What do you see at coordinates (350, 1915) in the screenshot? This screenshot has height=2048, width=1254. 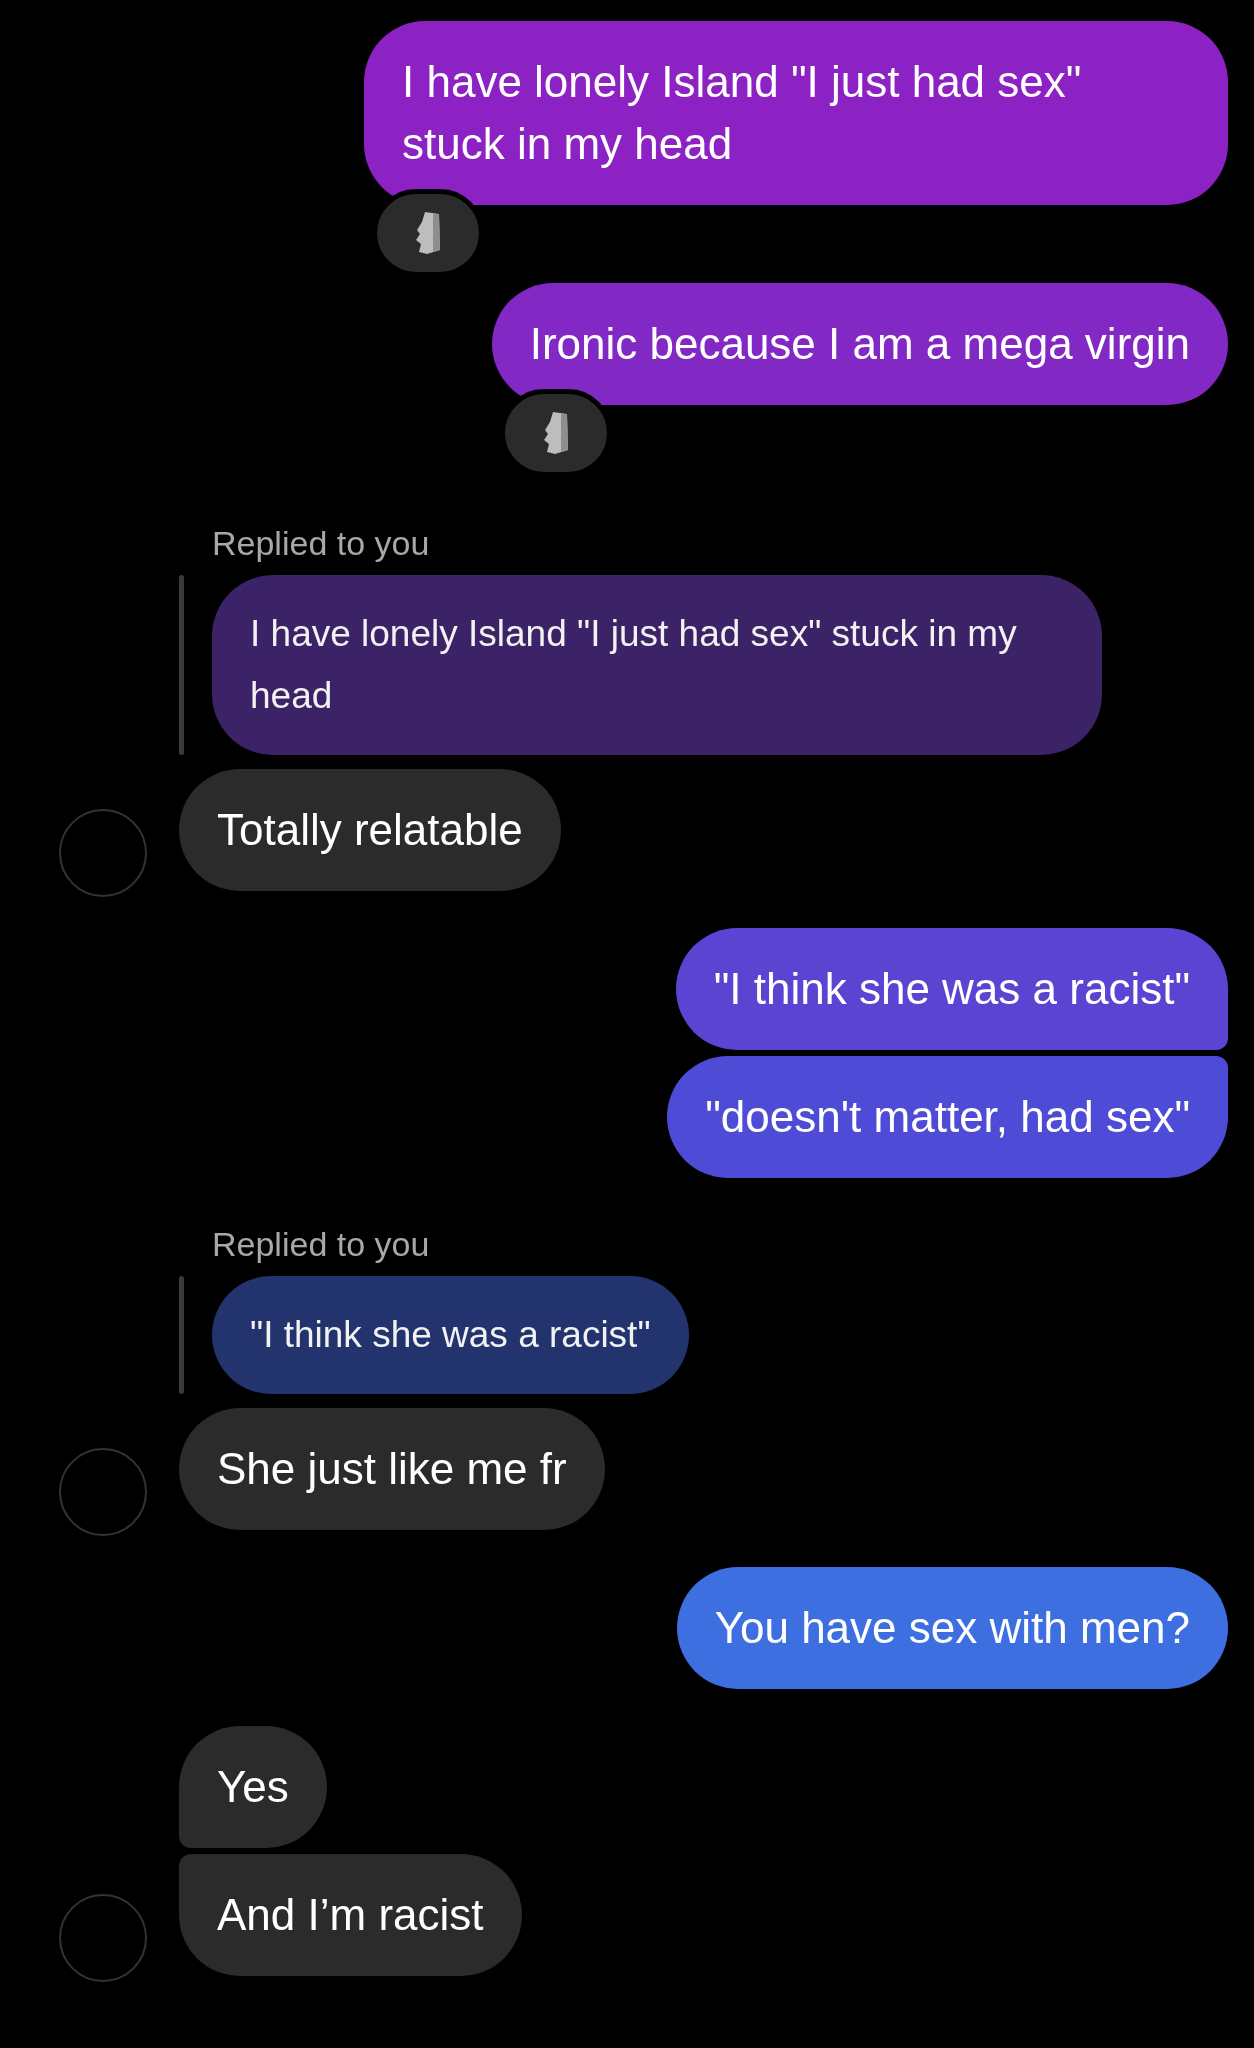 I see `received-message: And I’m racist` at bounding box center [350, 1915].